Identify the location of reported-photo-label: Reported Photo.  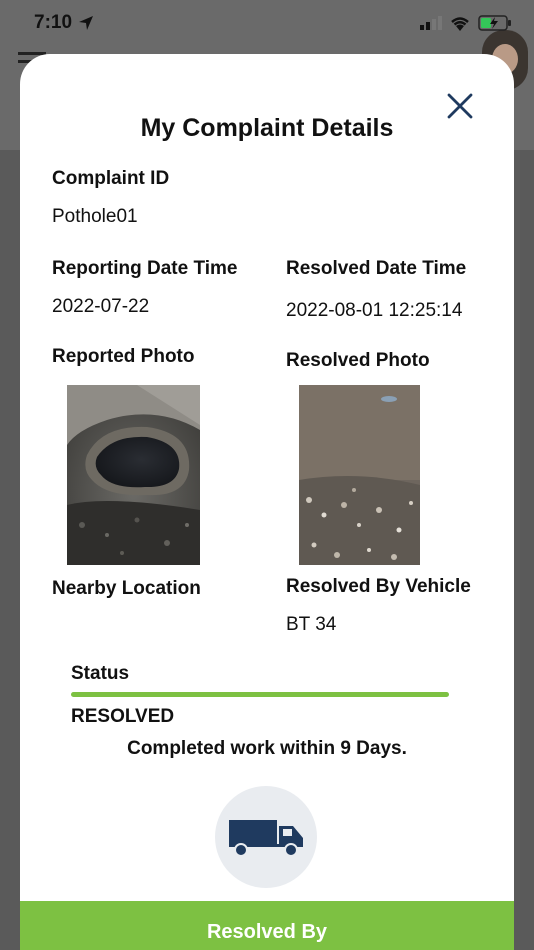
(123, 356).